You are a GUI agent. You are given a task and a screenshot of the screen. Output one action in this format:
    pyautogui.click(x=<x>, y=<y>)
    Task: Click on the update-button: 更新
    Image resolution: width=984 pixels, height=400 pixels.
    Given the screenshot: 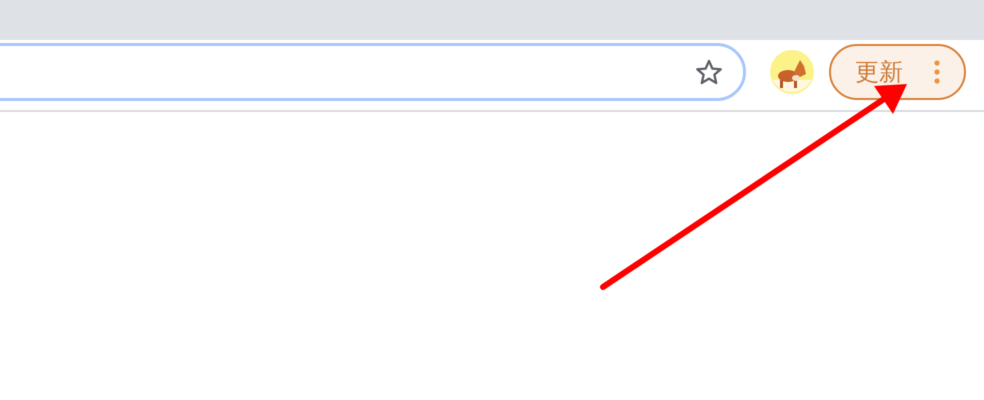 What is the action you would take?
    pyautogui.click(x=897, y=72)
    